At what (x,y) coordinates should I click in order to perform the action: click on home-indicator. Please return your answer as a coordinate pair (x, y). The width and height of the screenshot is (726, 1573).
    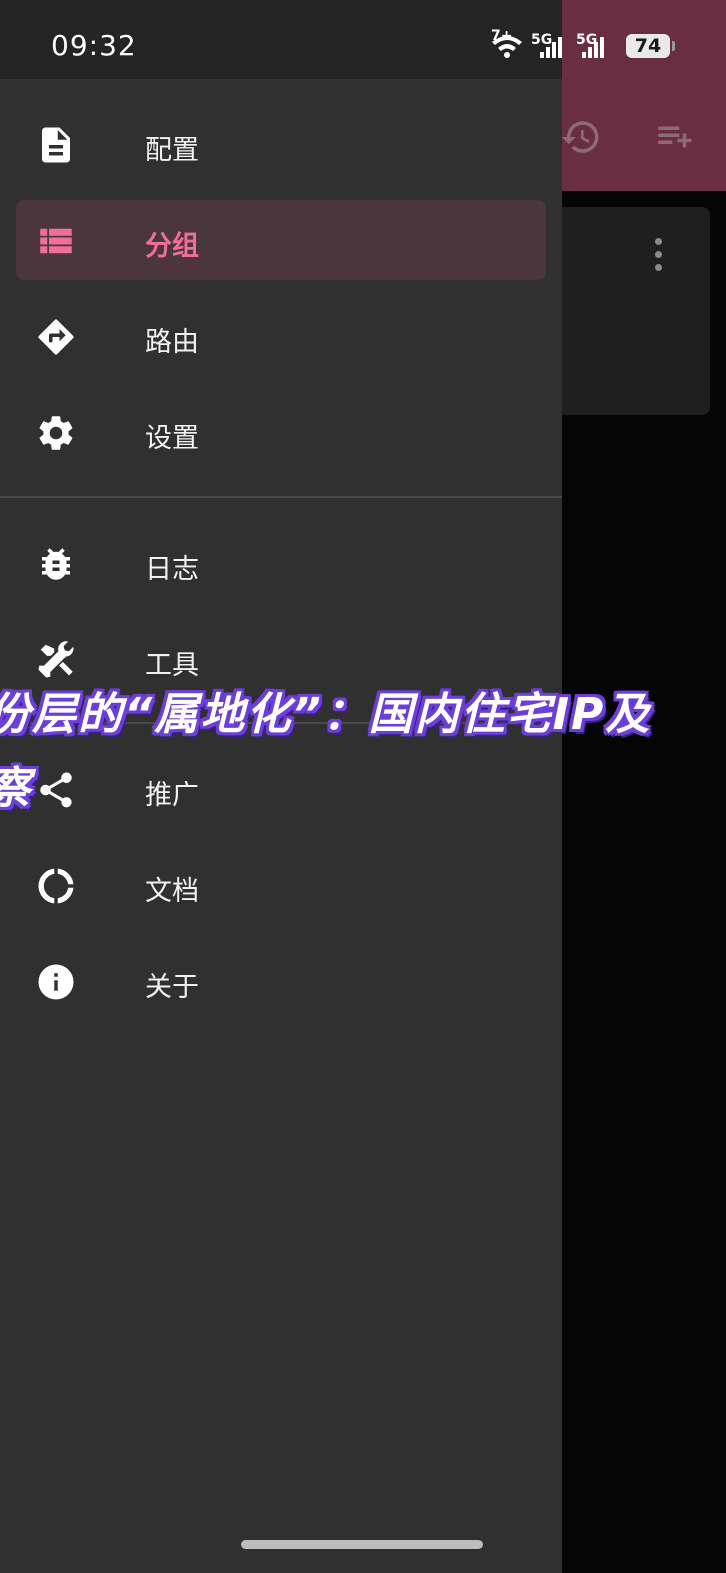
    Looking at the image, I should click on (362, 1544).